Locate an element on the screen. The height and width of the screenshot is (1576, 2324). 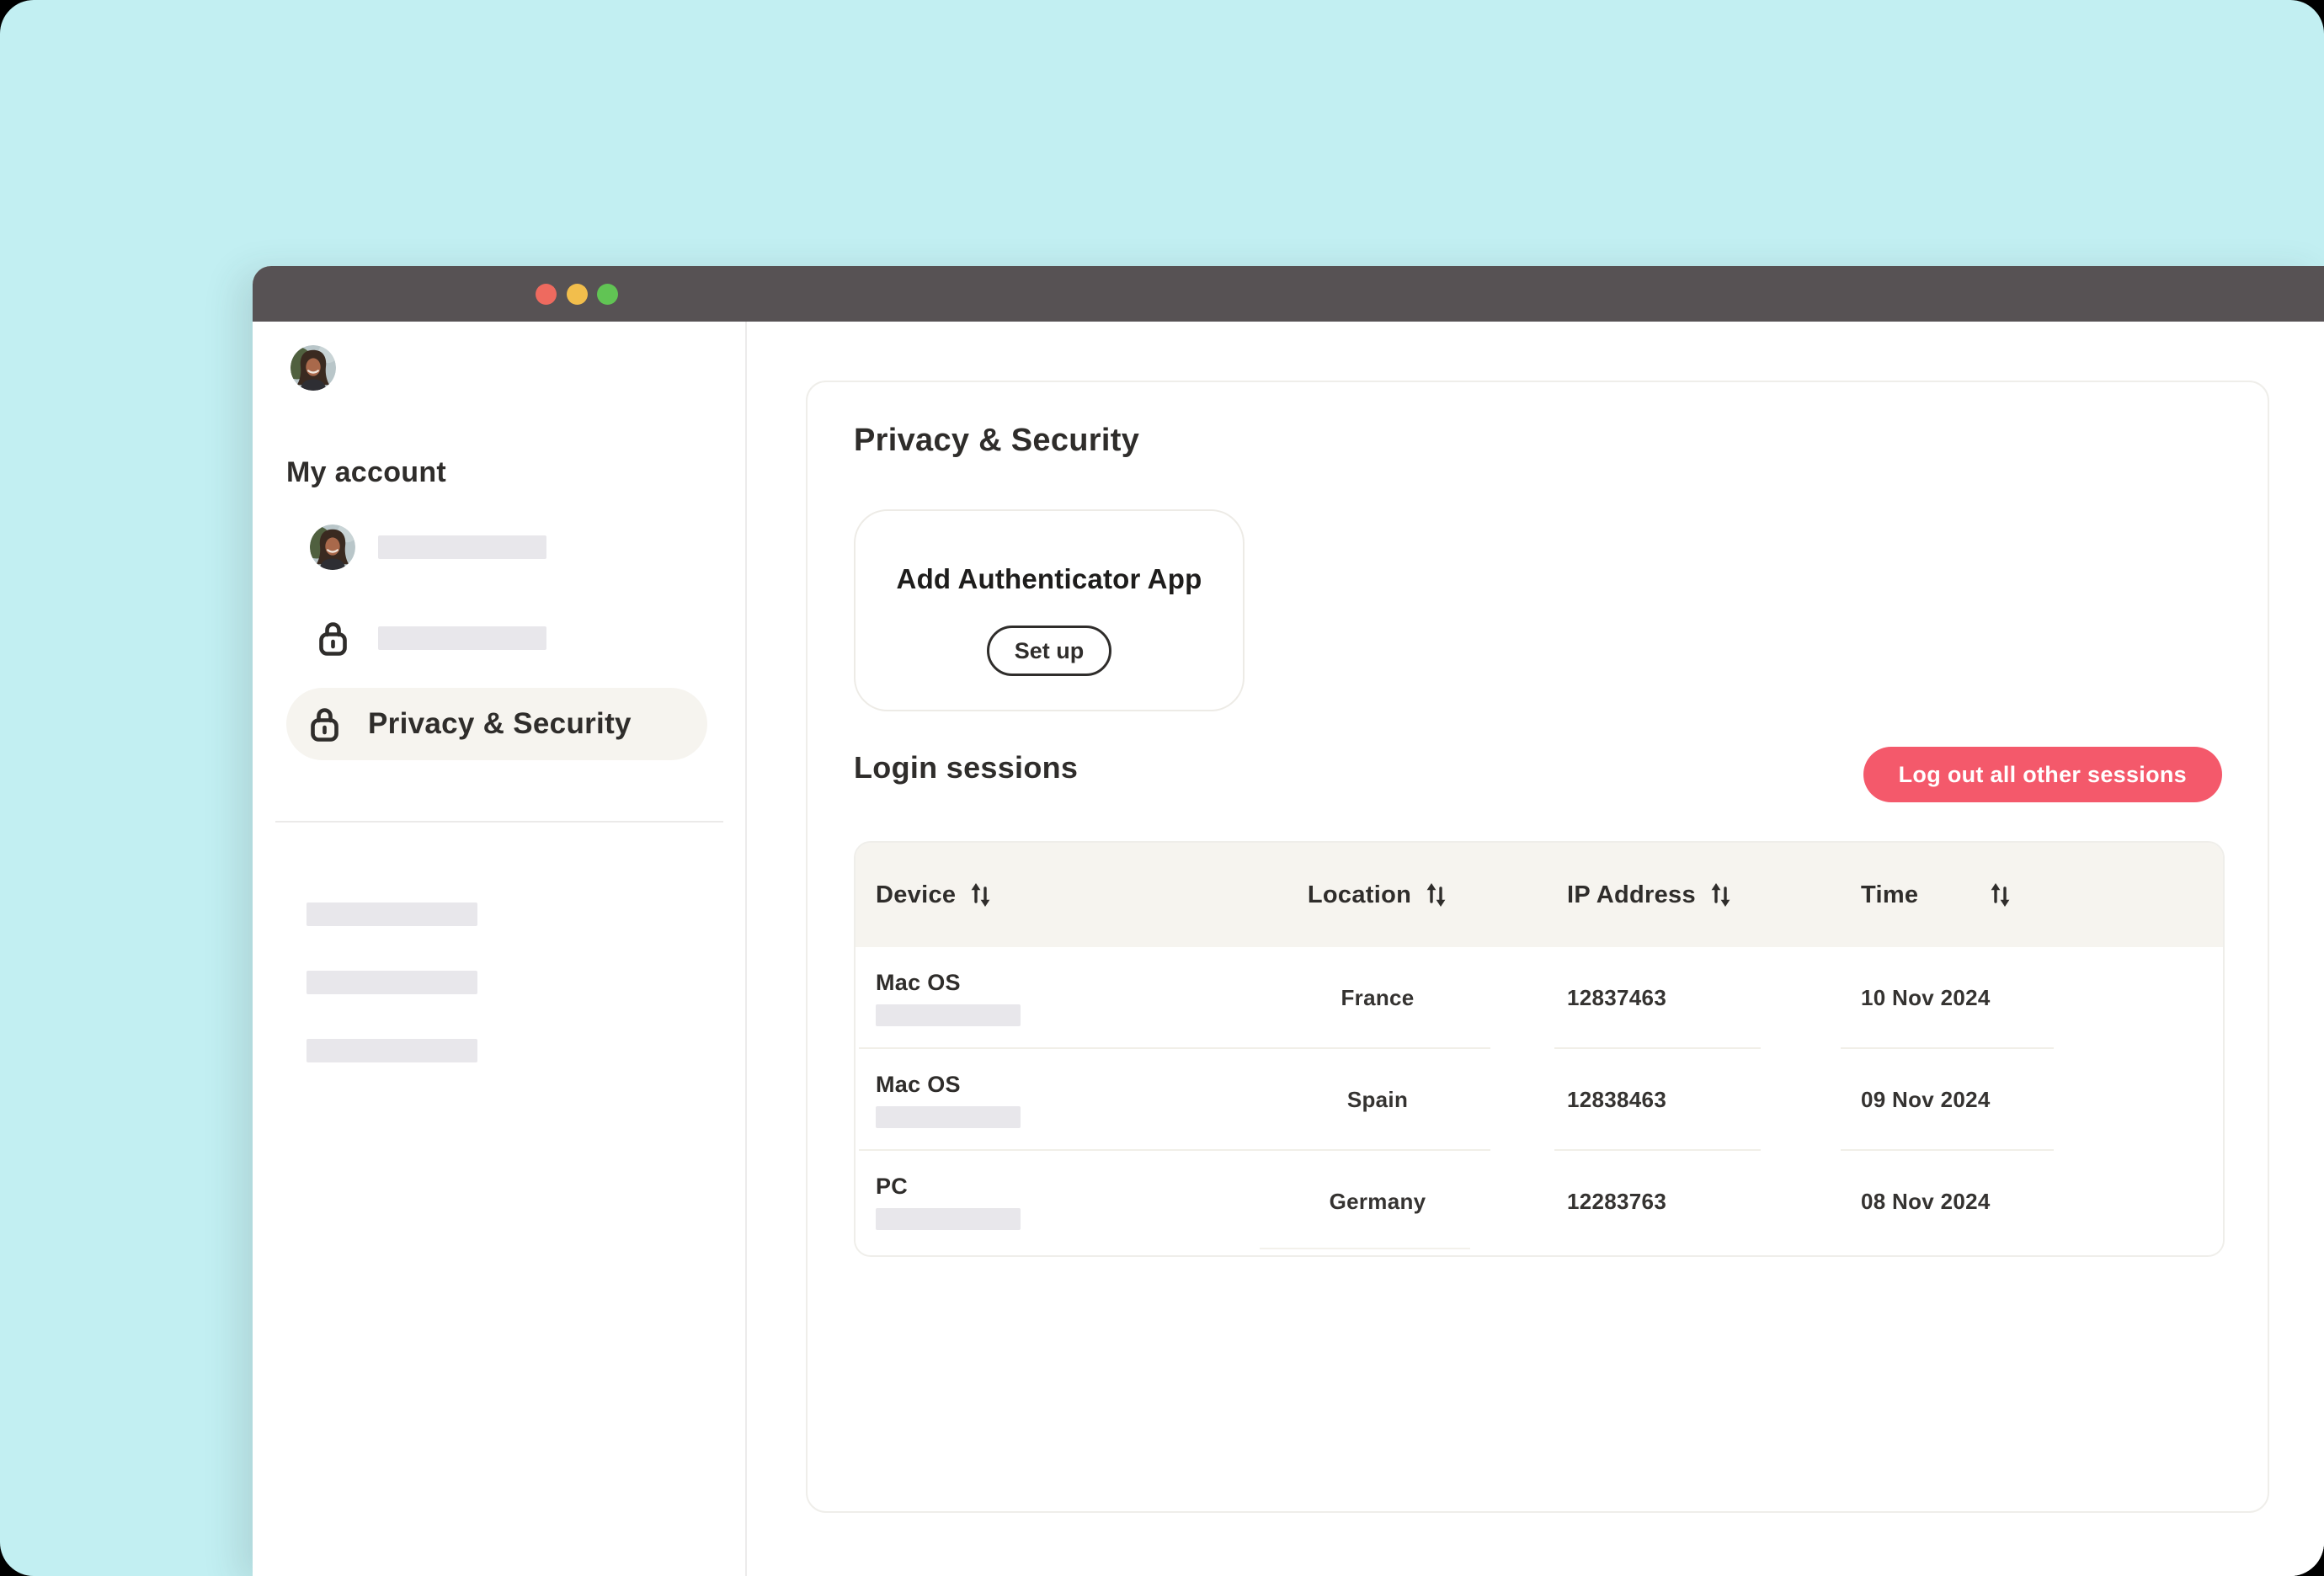
avatar-photo-icon is located at coordinates (313, 368).